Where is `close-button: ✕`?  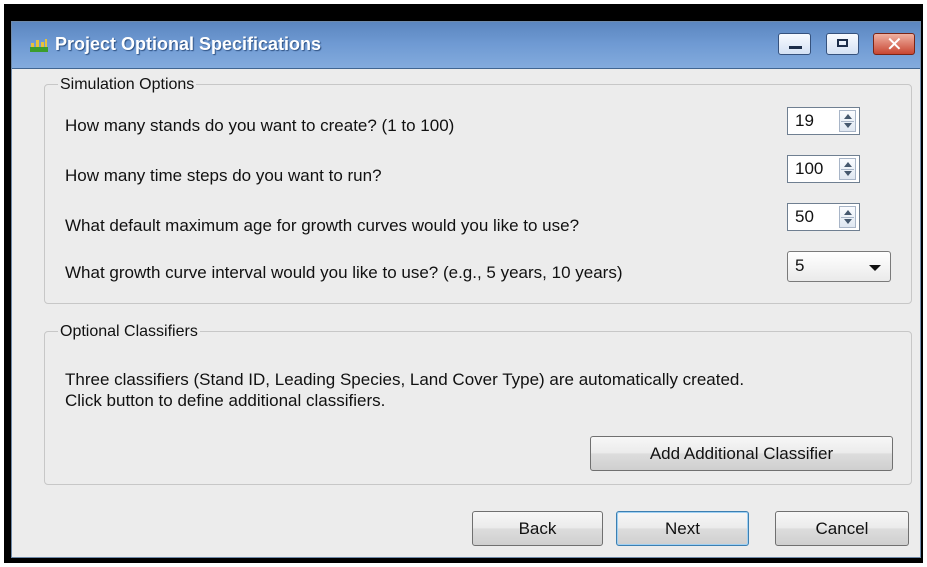 close-button: ✕ is located at coordinates (894, 44).